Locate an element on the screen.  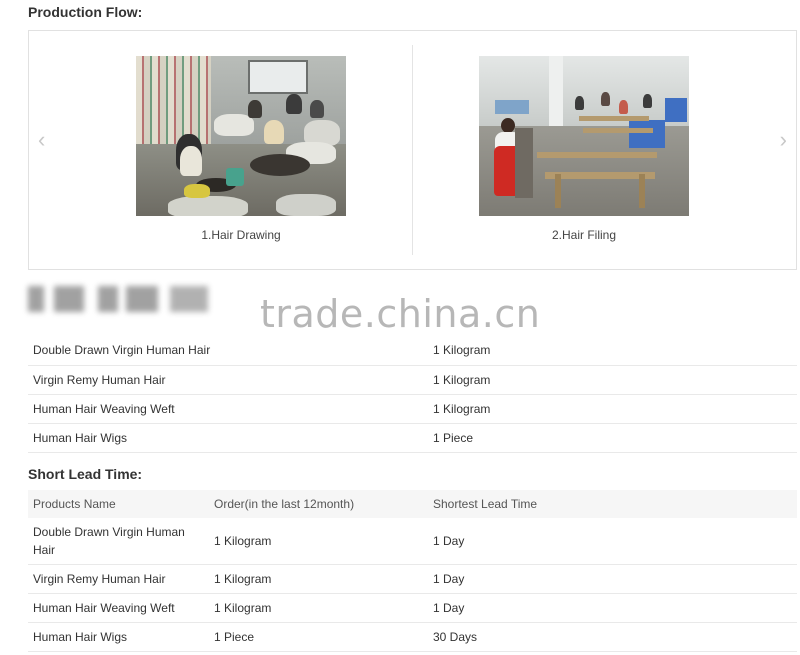
carousel-slide: 2.Hair Filing is located at coordinates (584, 149).